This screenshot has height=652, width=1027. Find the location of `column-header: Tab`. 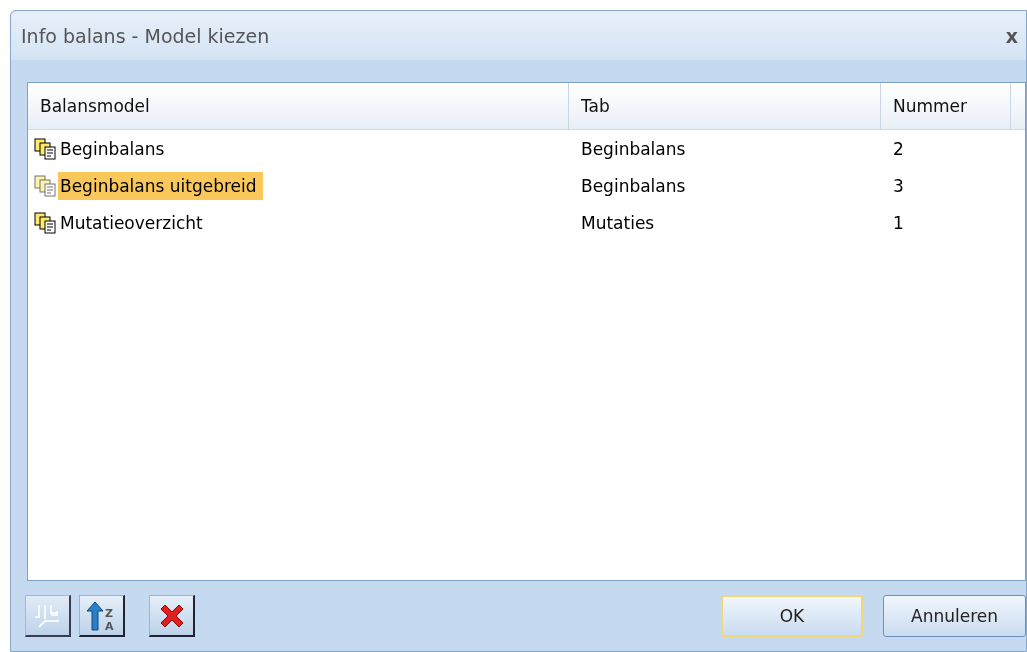

column-header: Tab is located at coordinates (725, 106).